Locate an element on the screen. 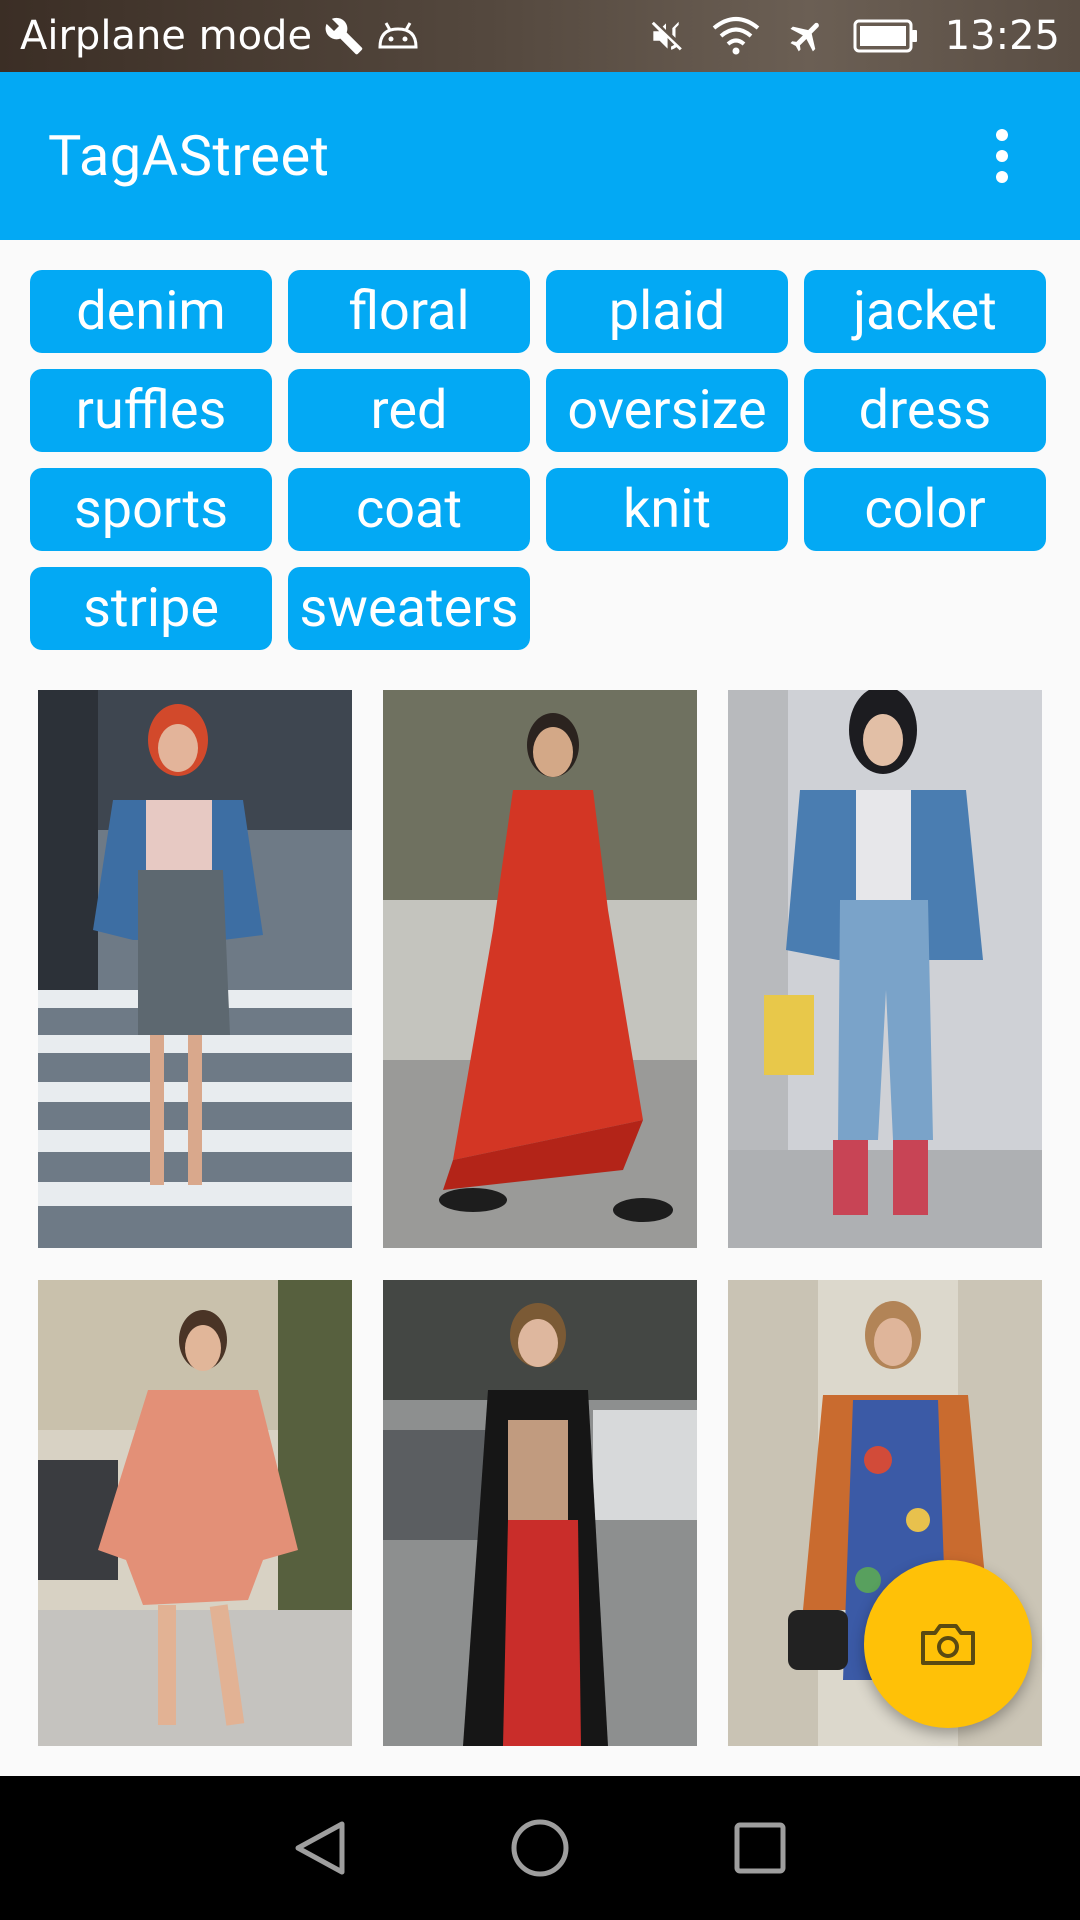  tag-button: plaid is located at coordinates (667, 311).